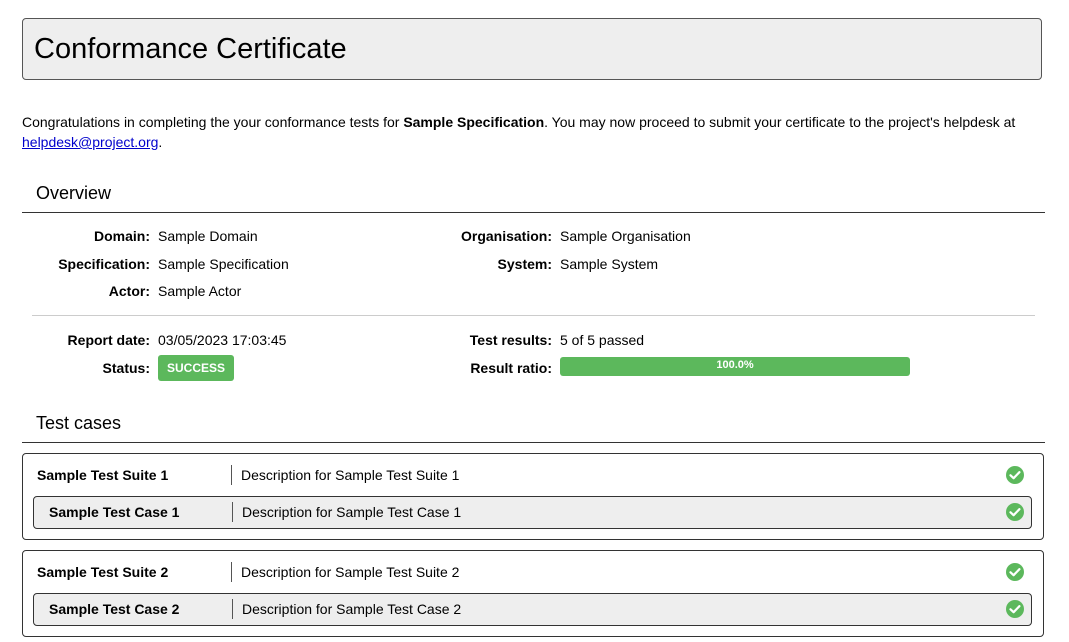 Image resolution: width=1069 pixels, height=642 pixels. What do you see at coordinates (533, 315) in the screenshot?
I see `overview-divider` at bounding box center [533, 315].